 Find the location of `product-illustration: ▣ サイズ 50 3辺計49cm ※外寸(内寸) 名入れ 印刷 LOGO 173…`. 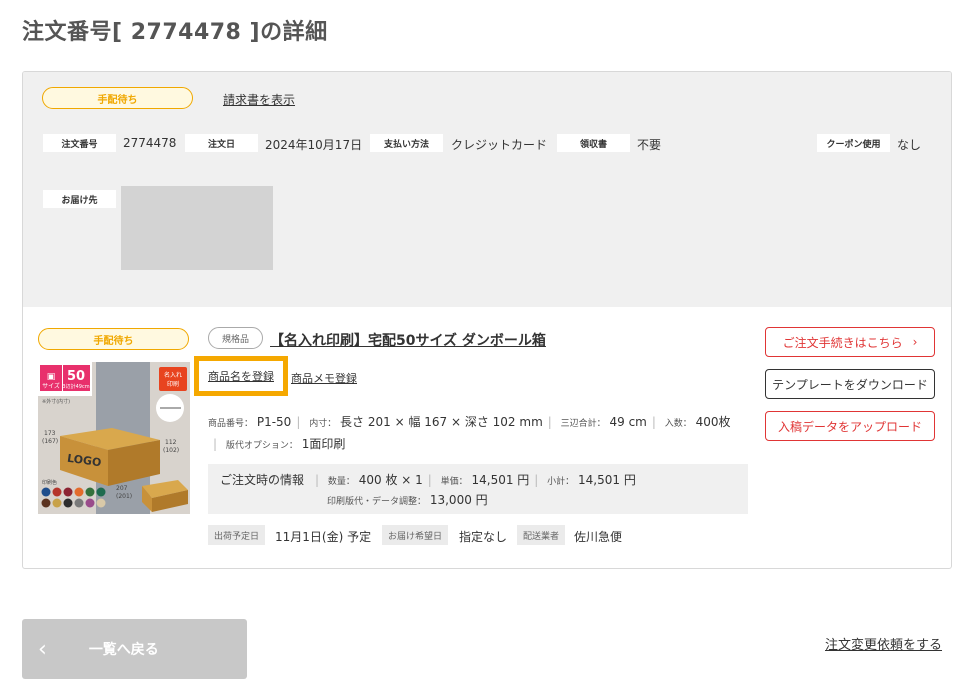

product-illustration: ▣ サイズ 50 3辺計49cm ※外寸(内寸) 名入れ 印刷 LOGO 173… is located at coordinates (114, 438).